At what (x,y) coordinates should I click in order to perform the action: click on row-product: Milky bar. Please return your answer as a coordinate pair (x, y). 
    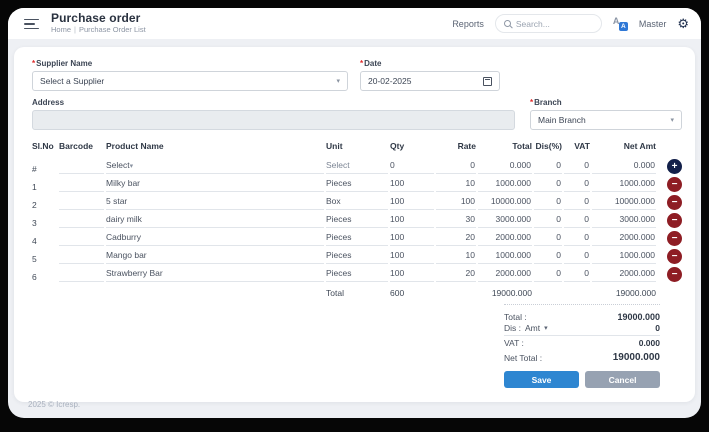
    Looking at the image, I should click on (215, 184).